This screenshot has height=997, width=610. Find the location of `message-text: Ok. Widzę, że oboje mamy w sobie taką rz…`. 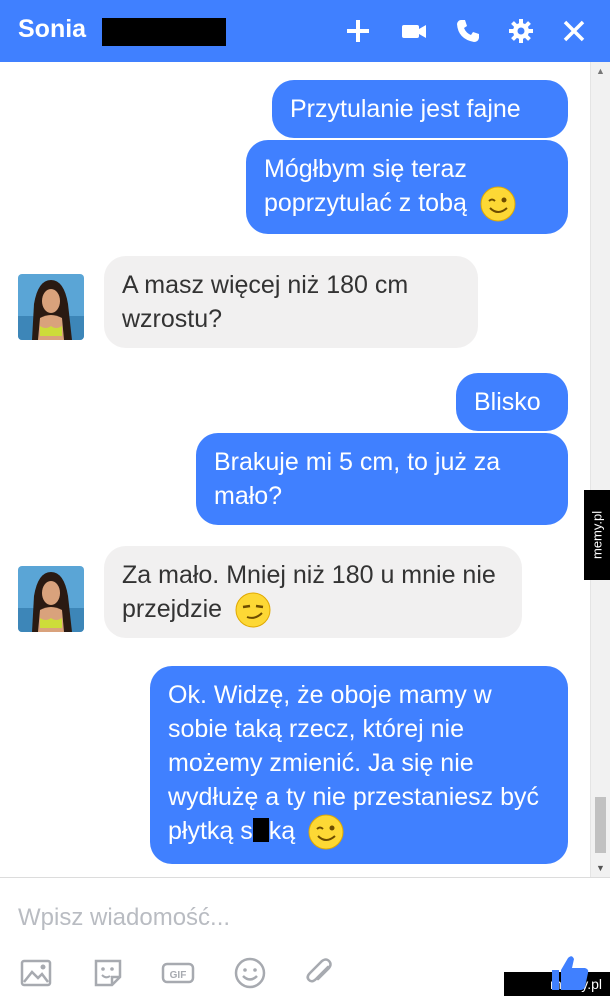

message-text: Ok. Widzę, że oboje mamy w sobie taką rz… is located at coordinates (354, 763).